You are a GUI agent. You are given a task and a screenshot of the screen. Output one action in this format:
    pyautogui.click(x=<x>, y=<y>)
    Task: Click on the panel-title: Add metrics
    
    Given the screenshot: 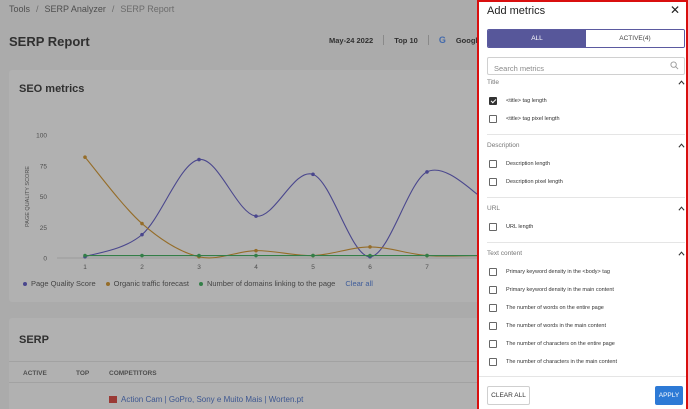 What is the action you would take?
    pyautogui.click(x=516, y=11)
    